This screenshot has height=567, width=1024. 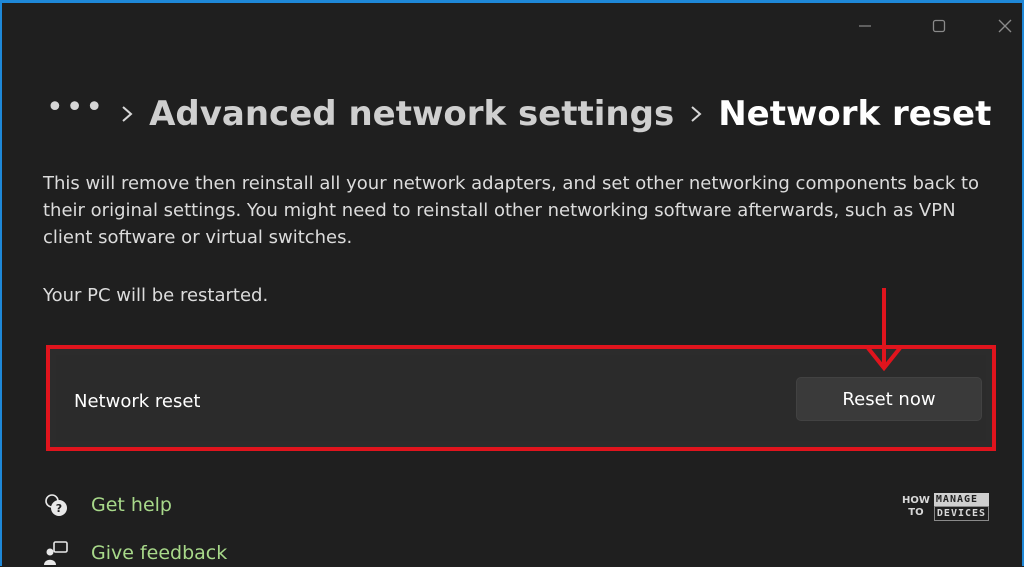 I want to click on card-label: Network reset, so click(x=137, y=401).